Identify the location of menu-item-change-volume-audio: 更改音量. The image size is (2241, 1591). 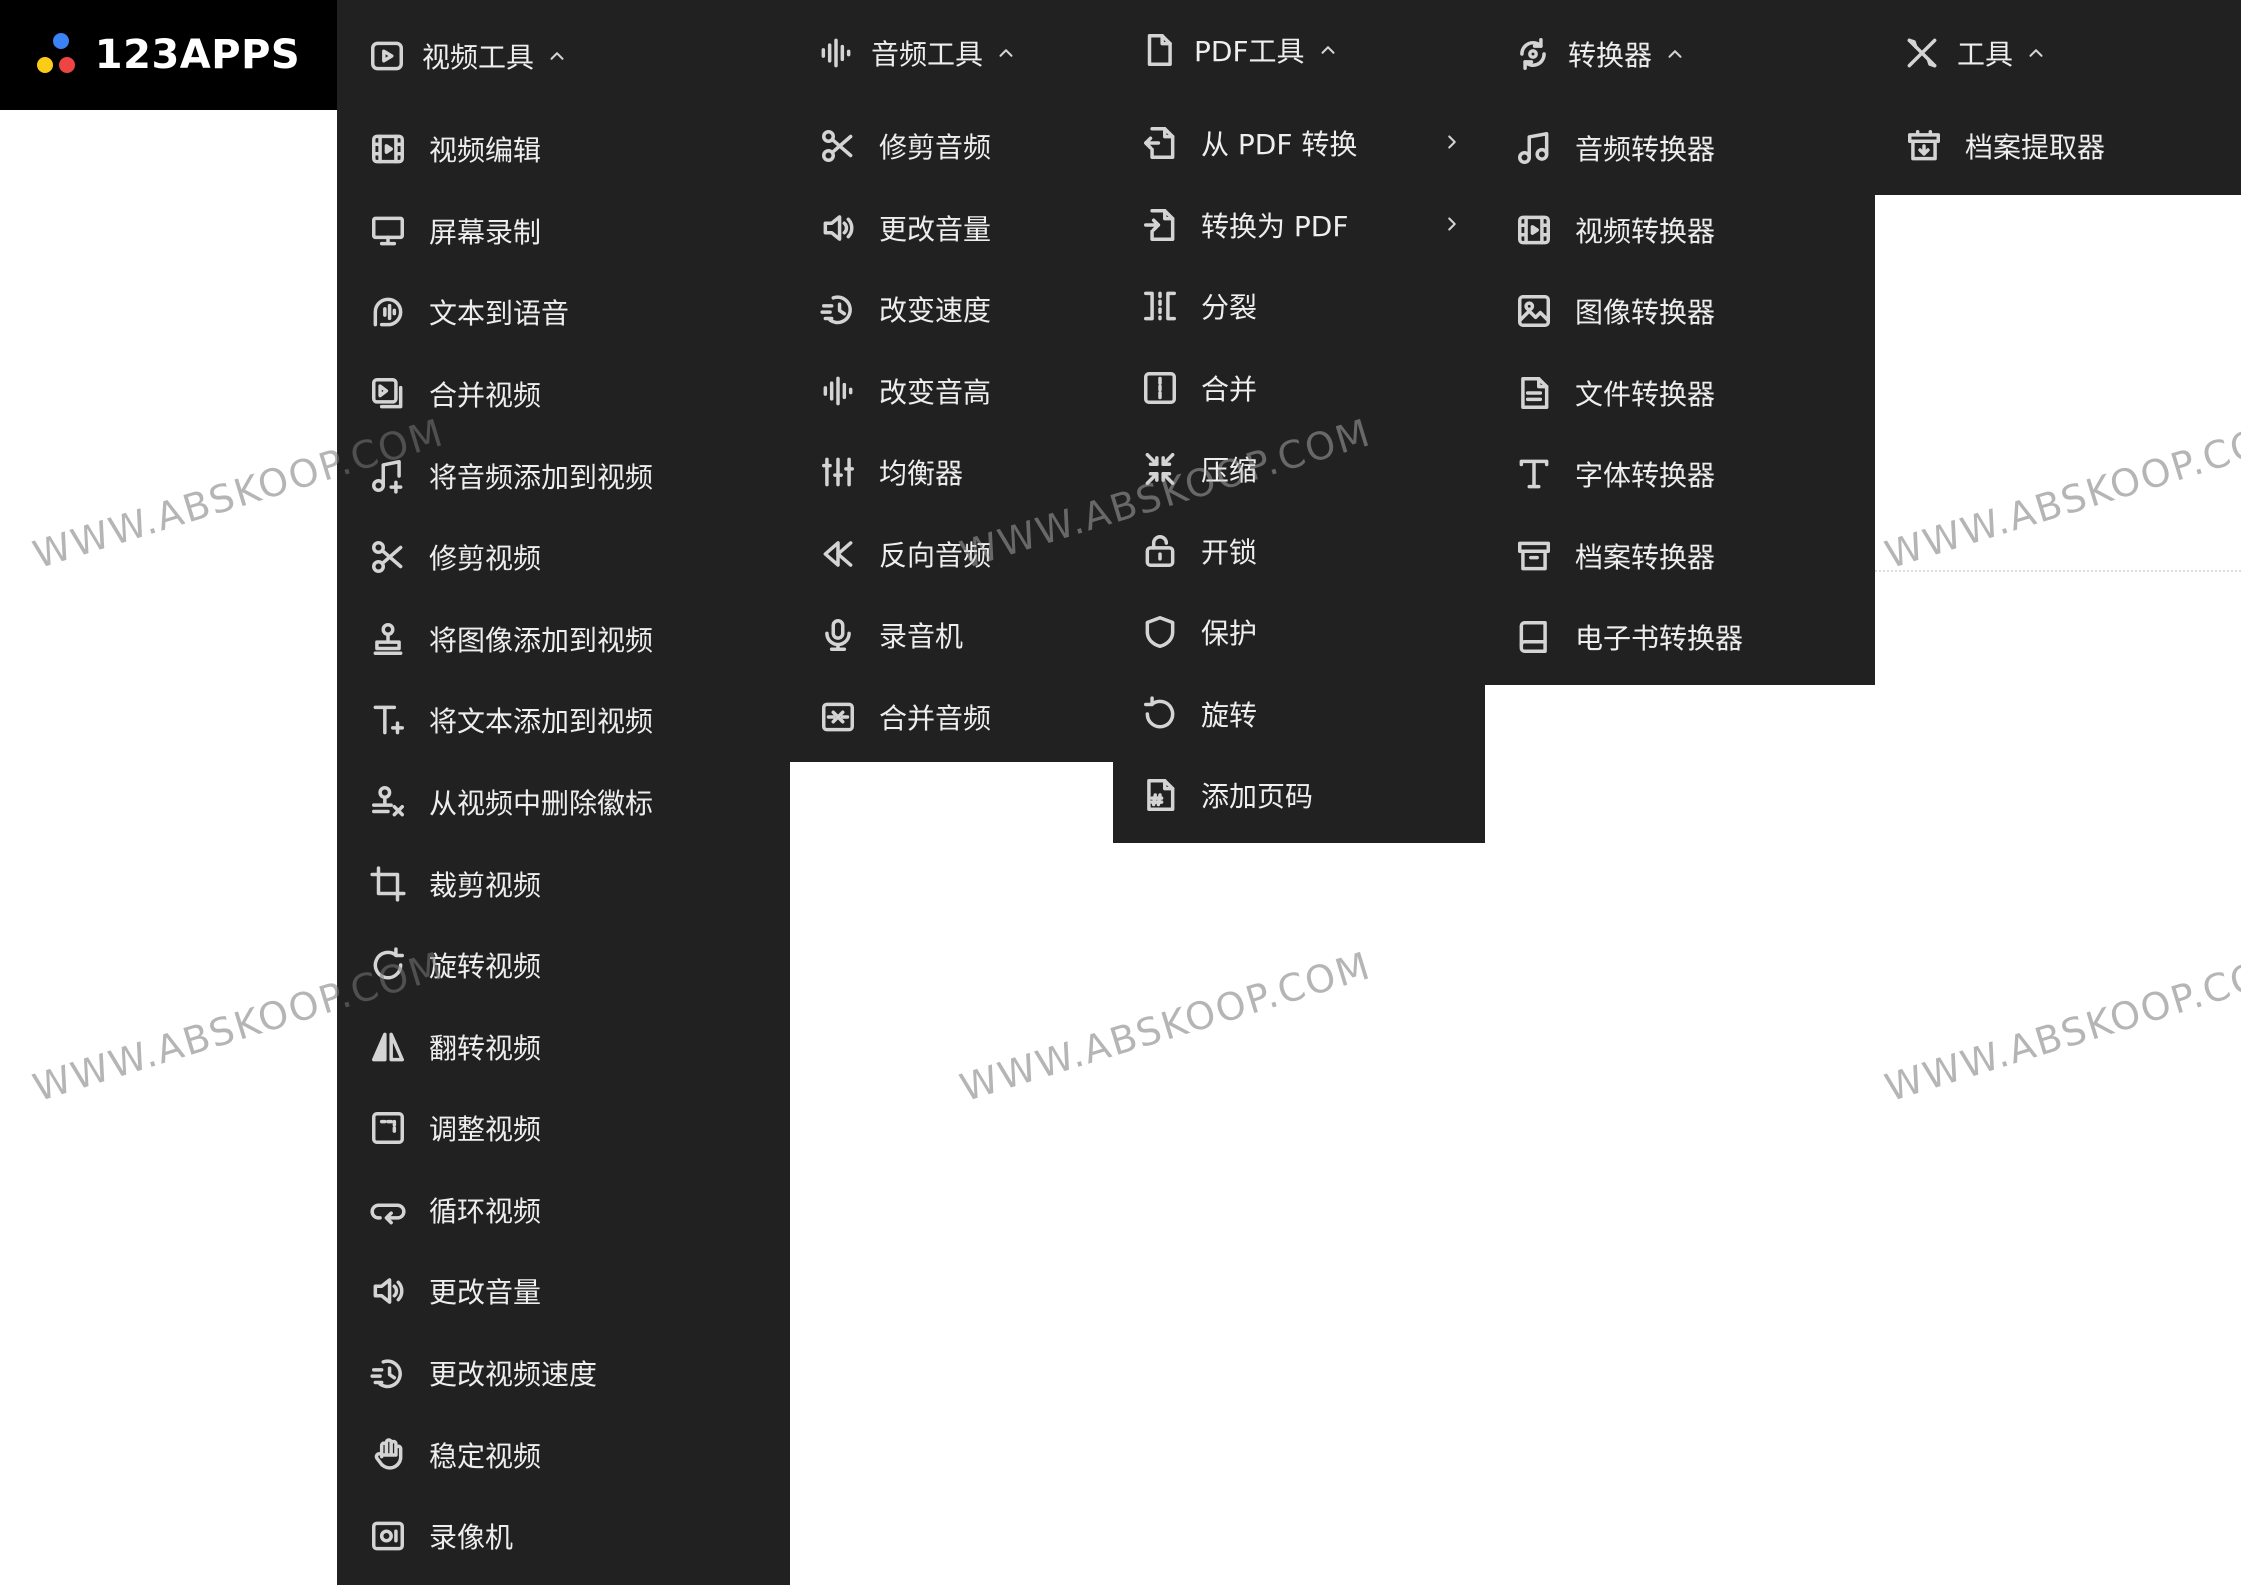
(905, 228).